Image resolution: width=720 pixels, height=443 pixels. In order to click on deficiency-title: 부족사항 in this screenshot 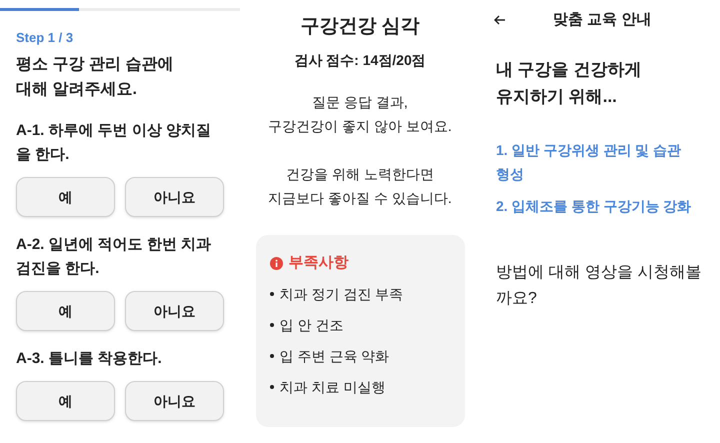, I will do `click(318, 263)`.